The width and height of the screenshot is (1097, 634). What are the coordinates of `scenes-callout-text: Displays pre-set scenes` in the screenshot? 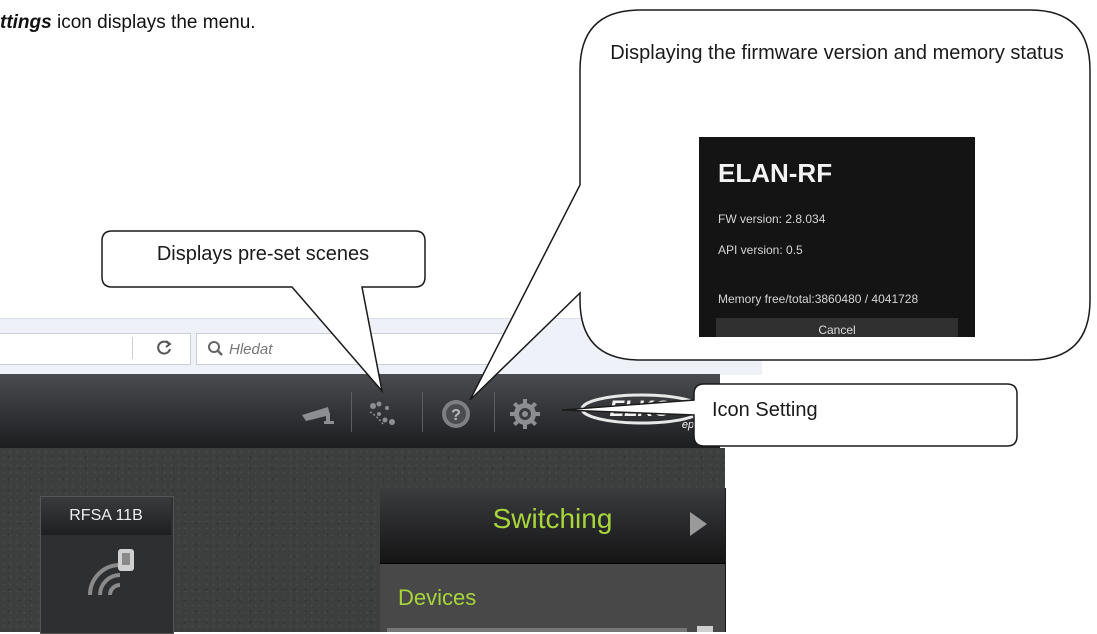 It's located at (263, 254).